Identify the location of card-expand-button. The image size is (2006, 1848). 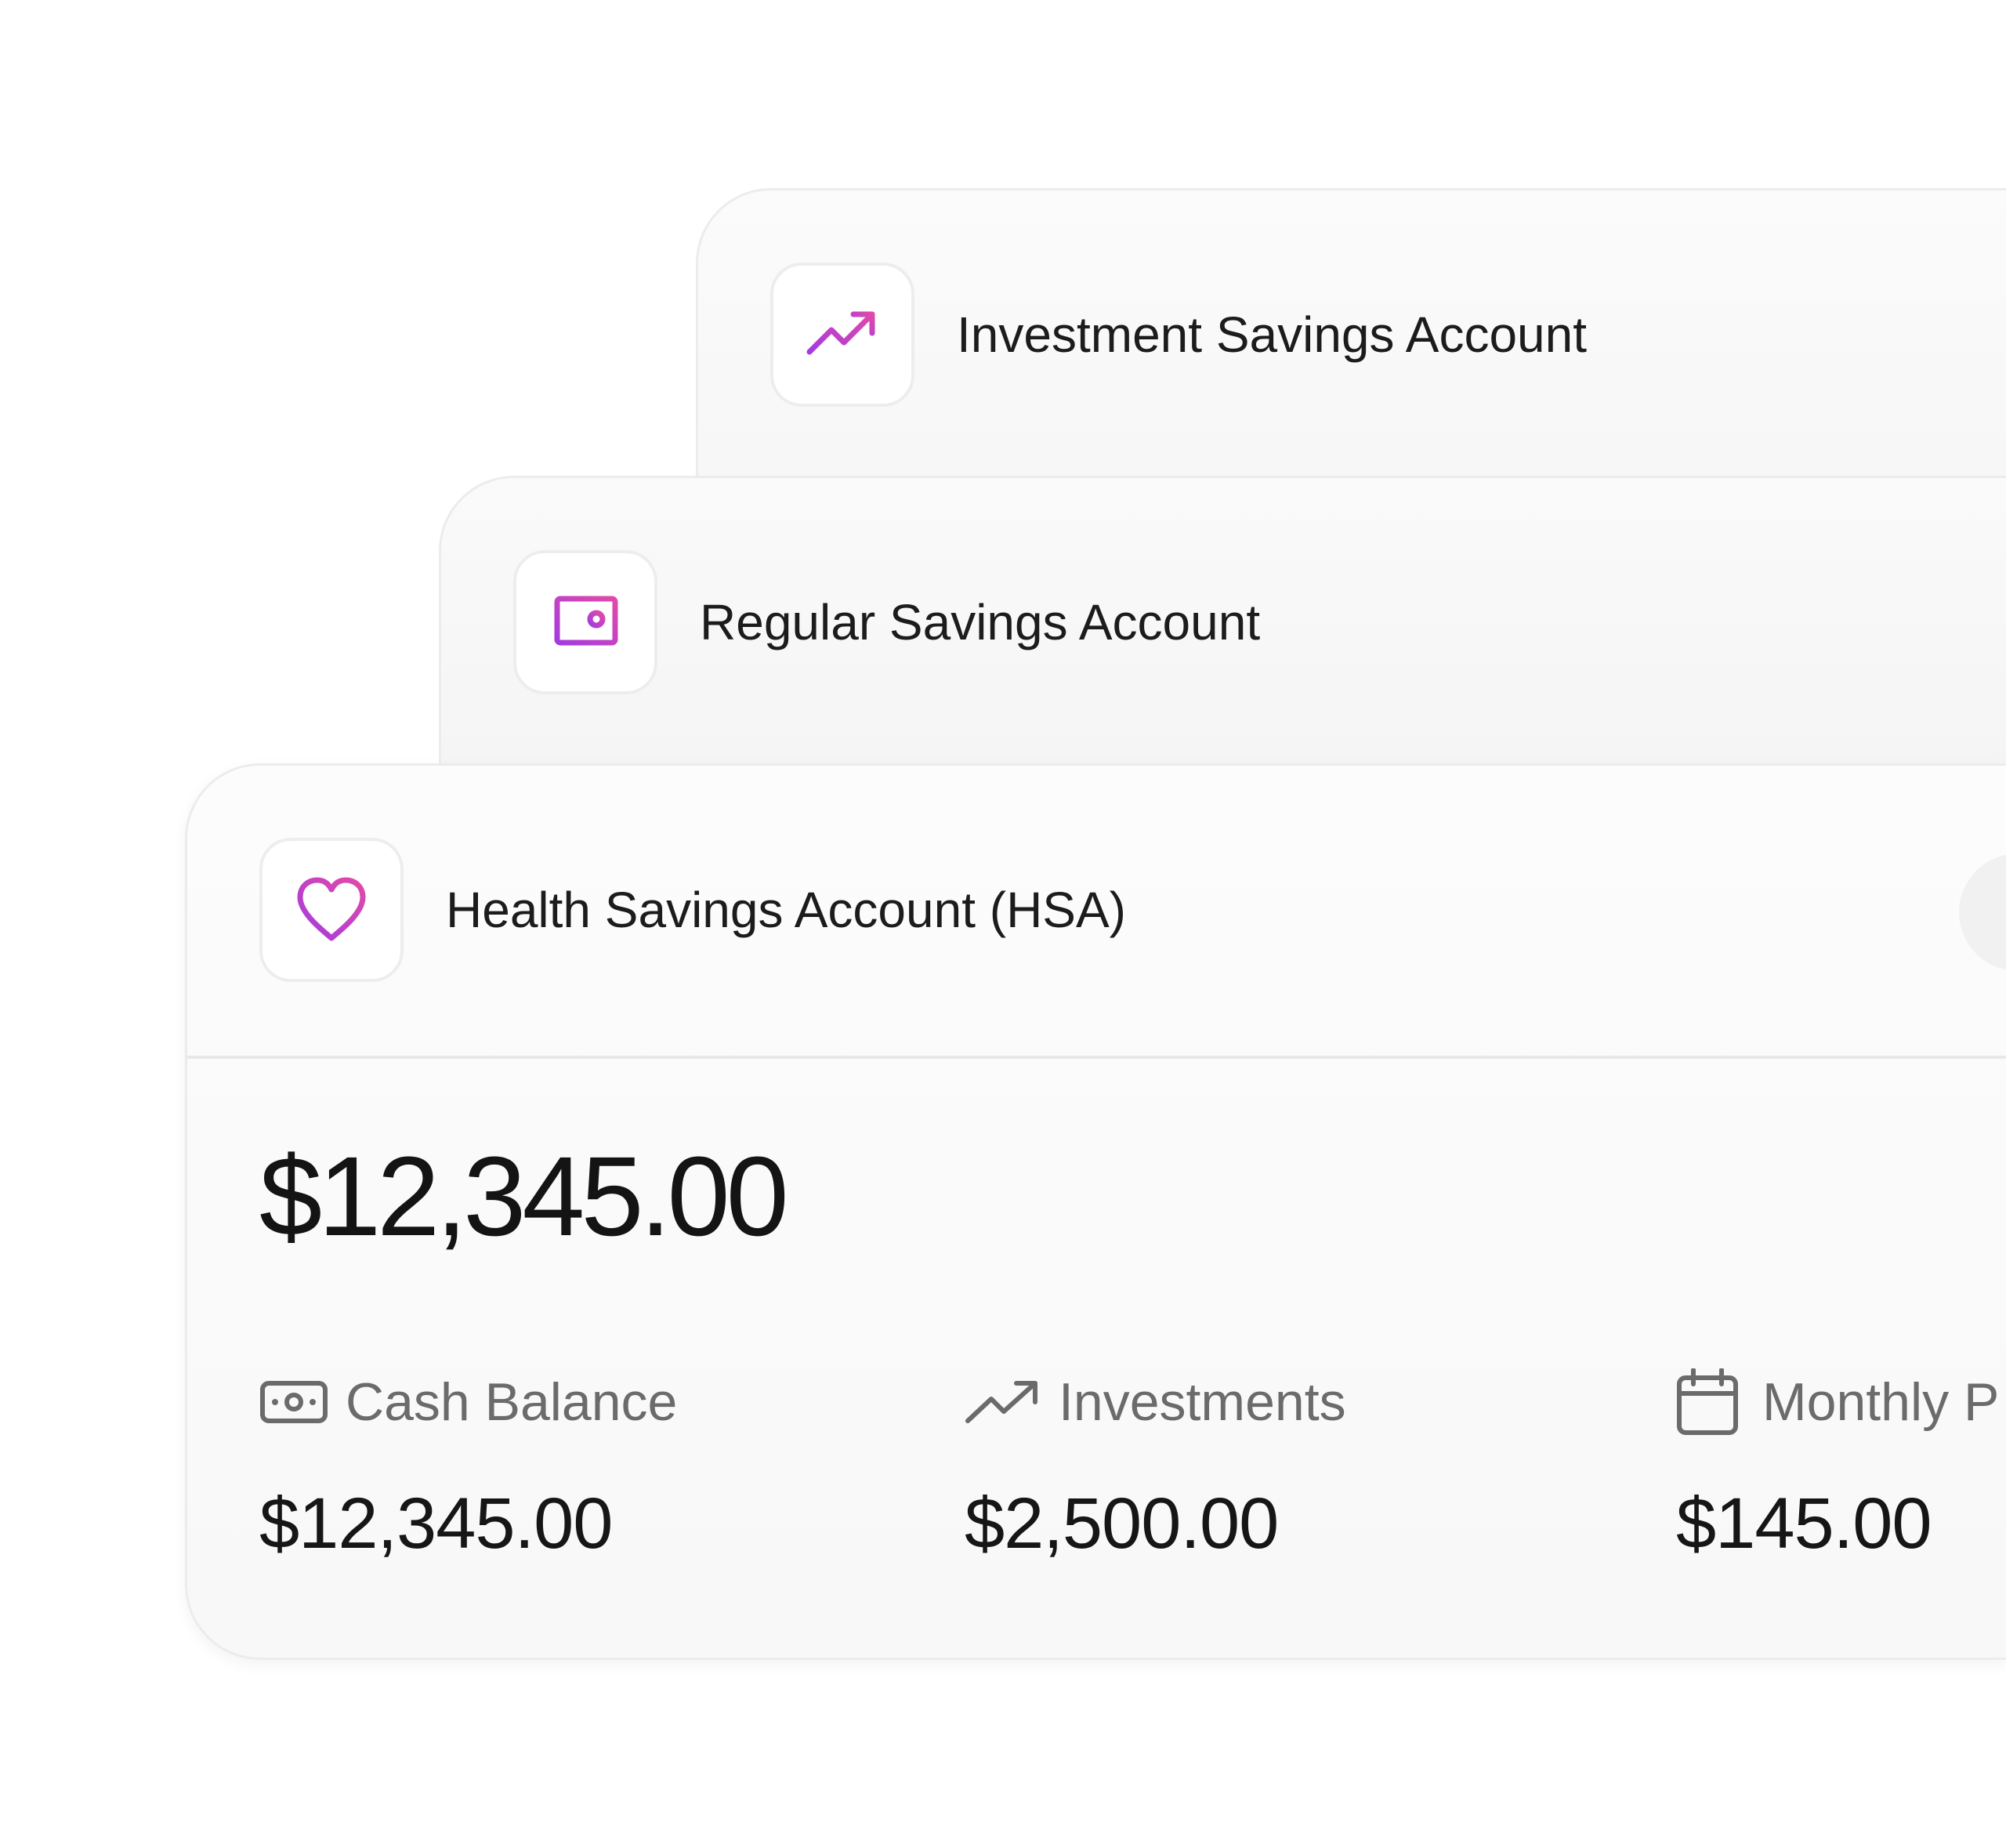
(1982, 912).